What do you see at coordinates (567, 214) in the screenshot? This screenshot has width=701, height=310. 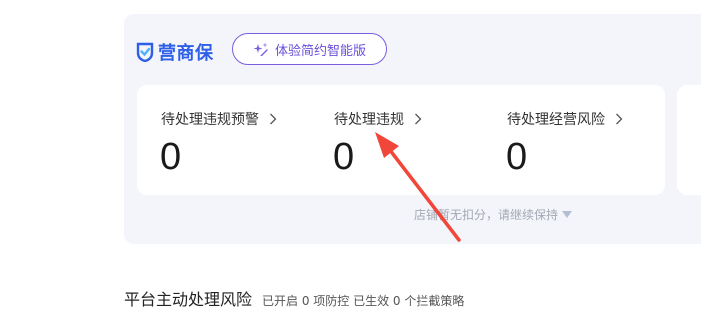 I see `caret-down-icon` at bounding box center [567, 214].